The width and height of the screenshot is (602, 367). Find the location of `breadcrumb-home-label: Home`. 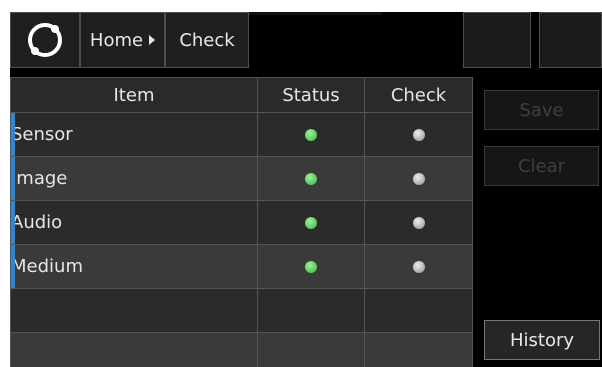

breadcrumb-home-label: Home is located at coordinates (116, 40).